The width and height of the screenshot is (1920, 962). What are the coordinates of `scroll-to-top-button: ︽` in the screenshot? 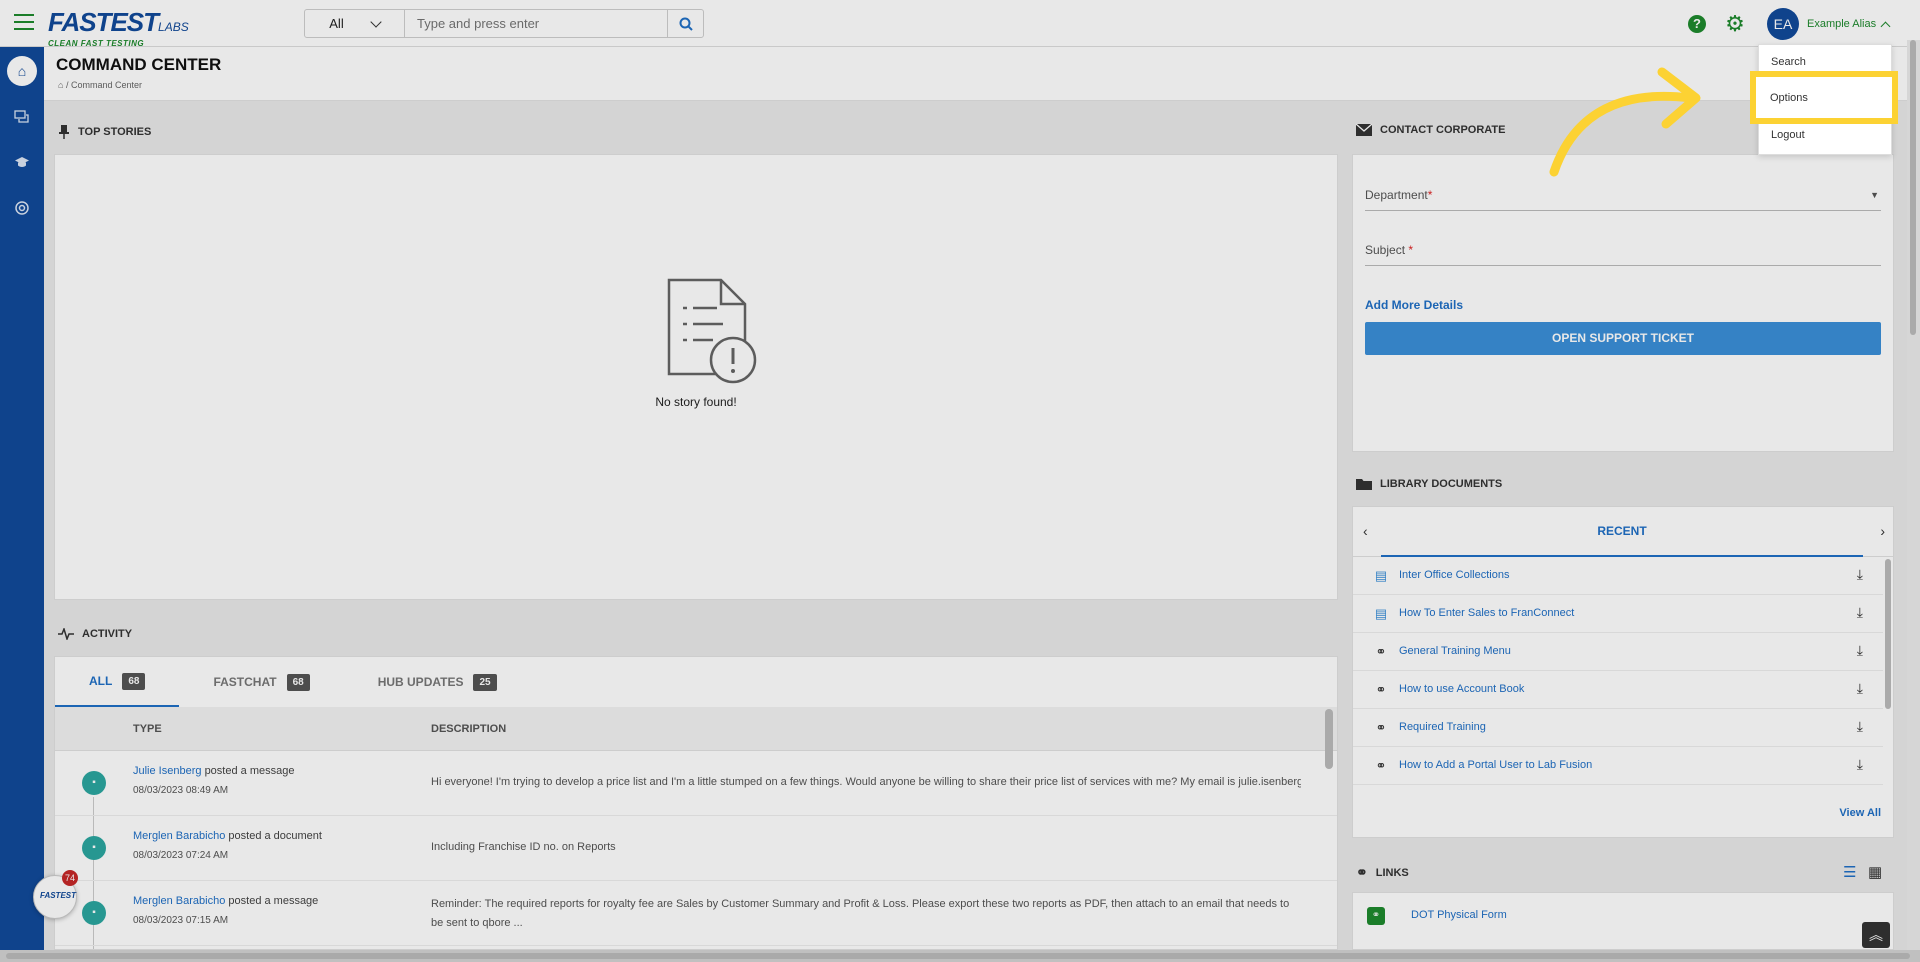 It's located at (1876, 935).